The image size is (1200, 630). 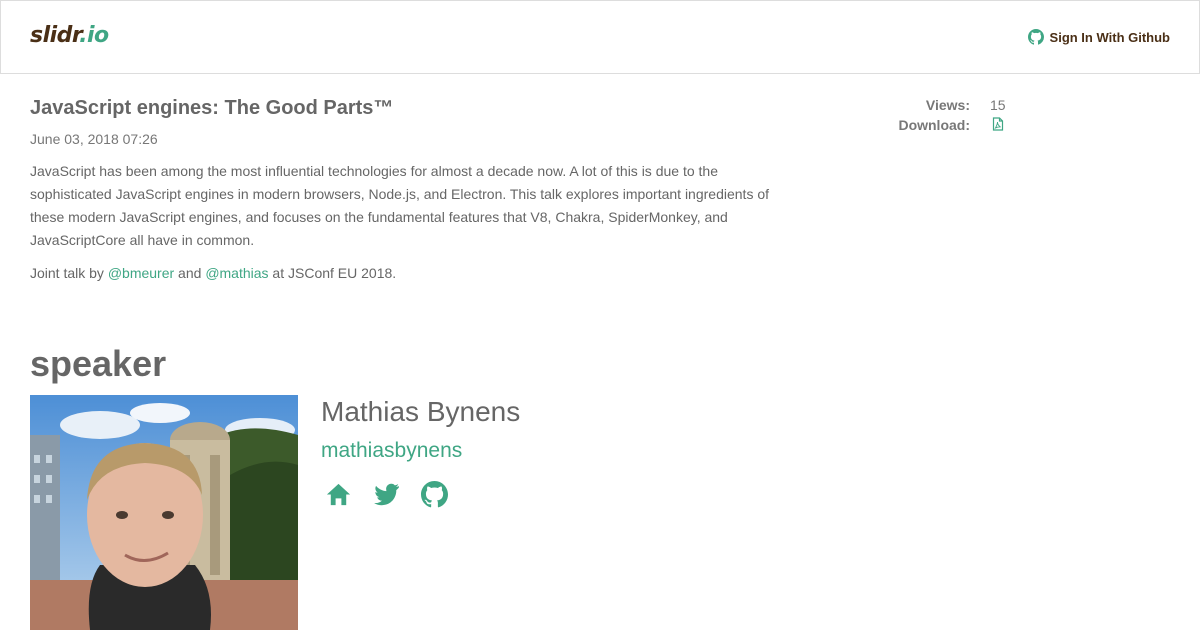 I want to click on views-row: Views: 15, so click(x=940, y=105).